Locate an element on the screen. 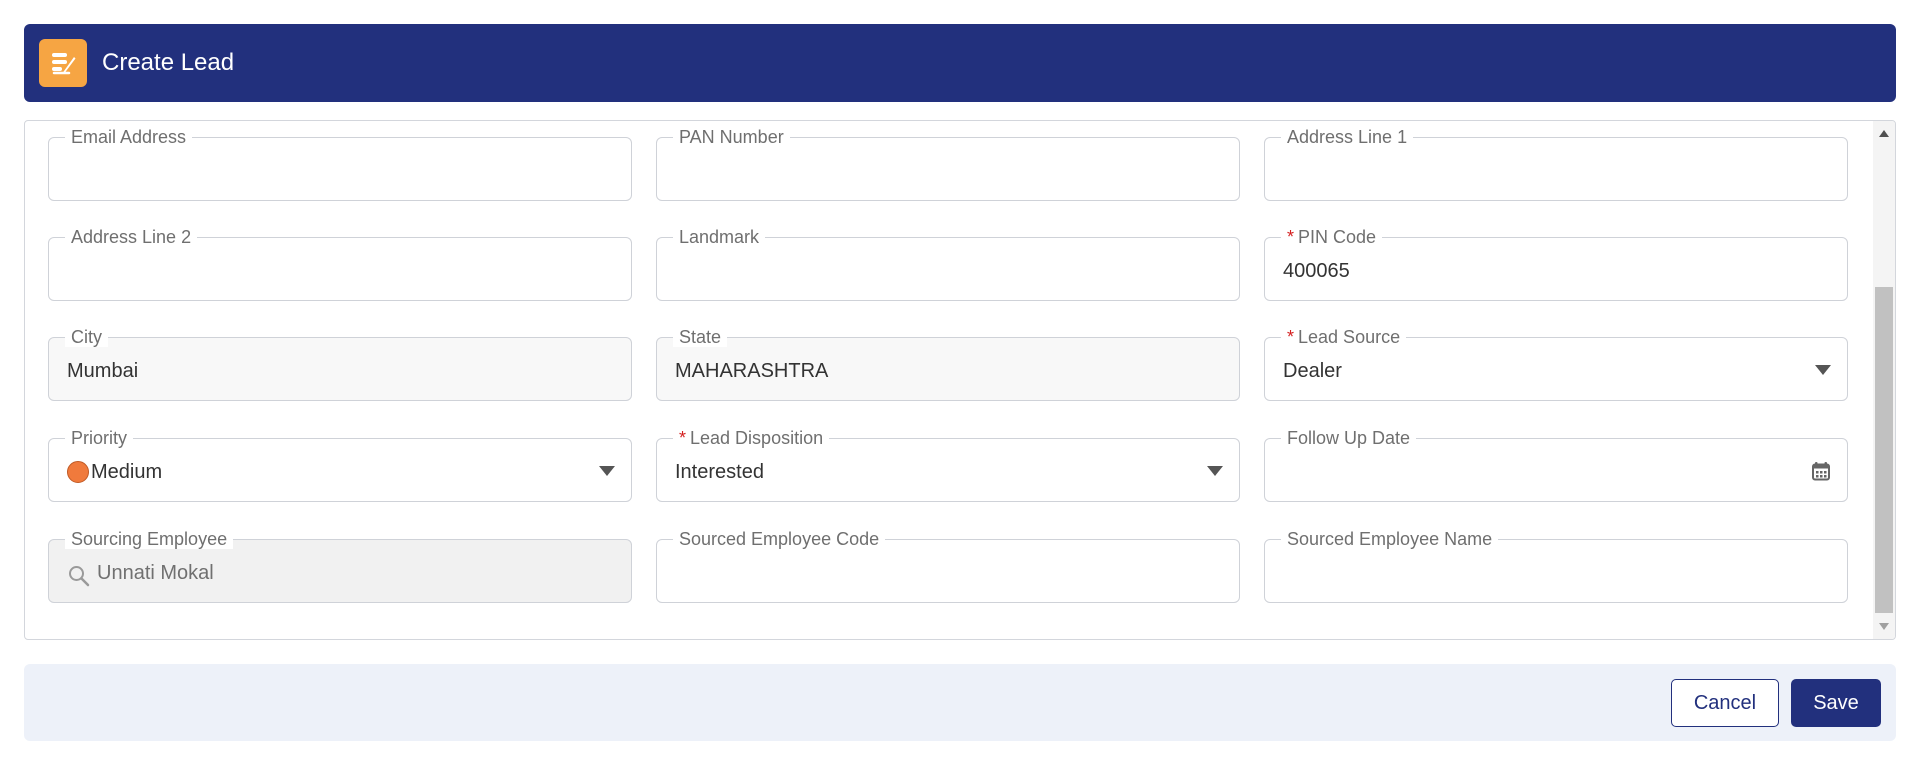  pan-field: PAN Number is located at coordinates (948, 164).